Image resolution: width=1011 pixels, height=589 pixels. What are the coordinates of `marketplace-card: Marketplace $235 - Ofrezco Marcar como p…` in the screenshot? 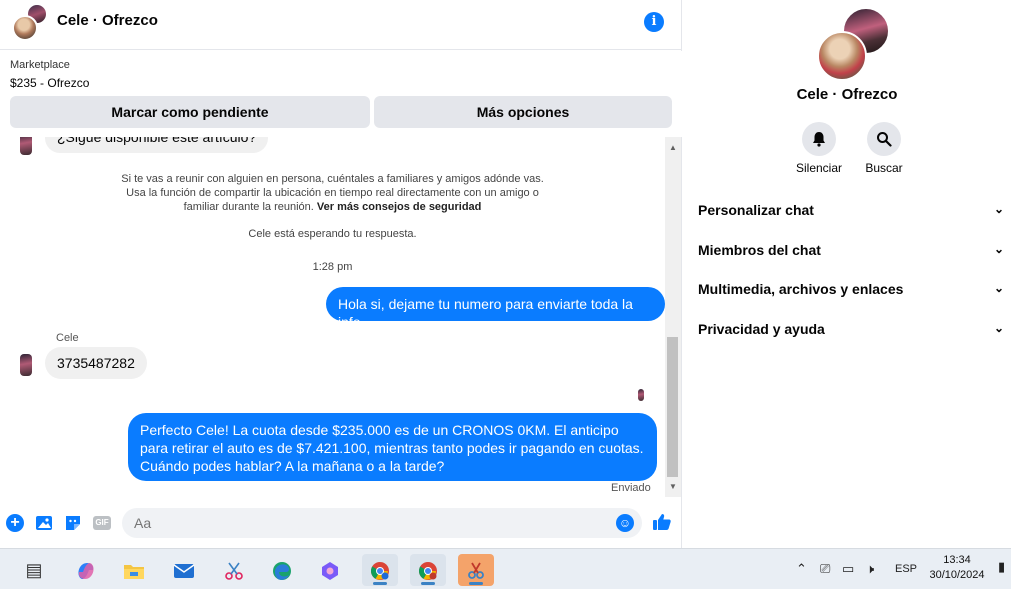 It's located at (341, 94).